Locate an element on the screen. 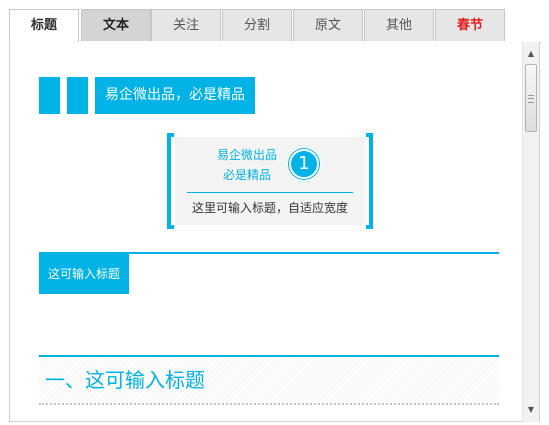  title-template-2: 易企微出品 必是精品 1 这里可输入标题，自适应宽度 is located at coordinates (270, 181).